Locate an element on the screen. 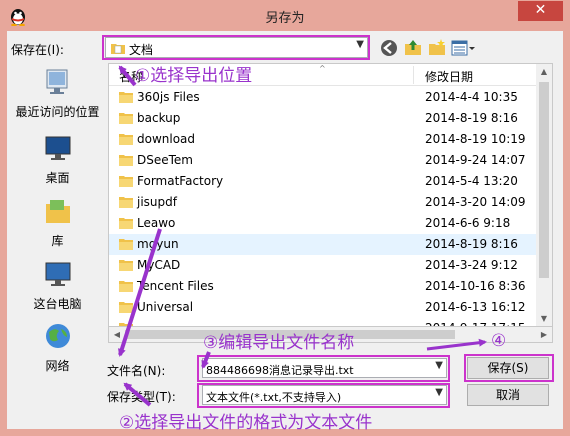 This screenshot has height=436, width=570. window-title: 另存为 is located at coordinates (285, 18).